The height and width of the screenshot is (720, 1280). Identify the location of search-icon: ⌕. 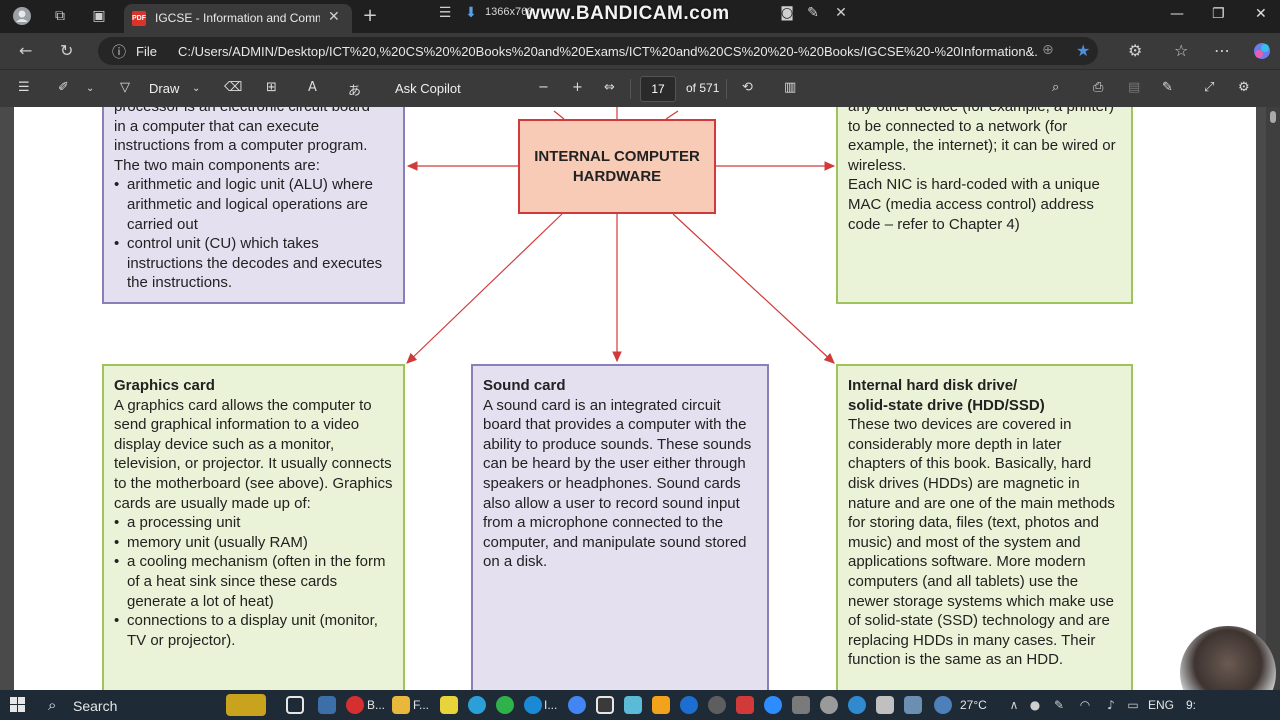
(1055, 87).